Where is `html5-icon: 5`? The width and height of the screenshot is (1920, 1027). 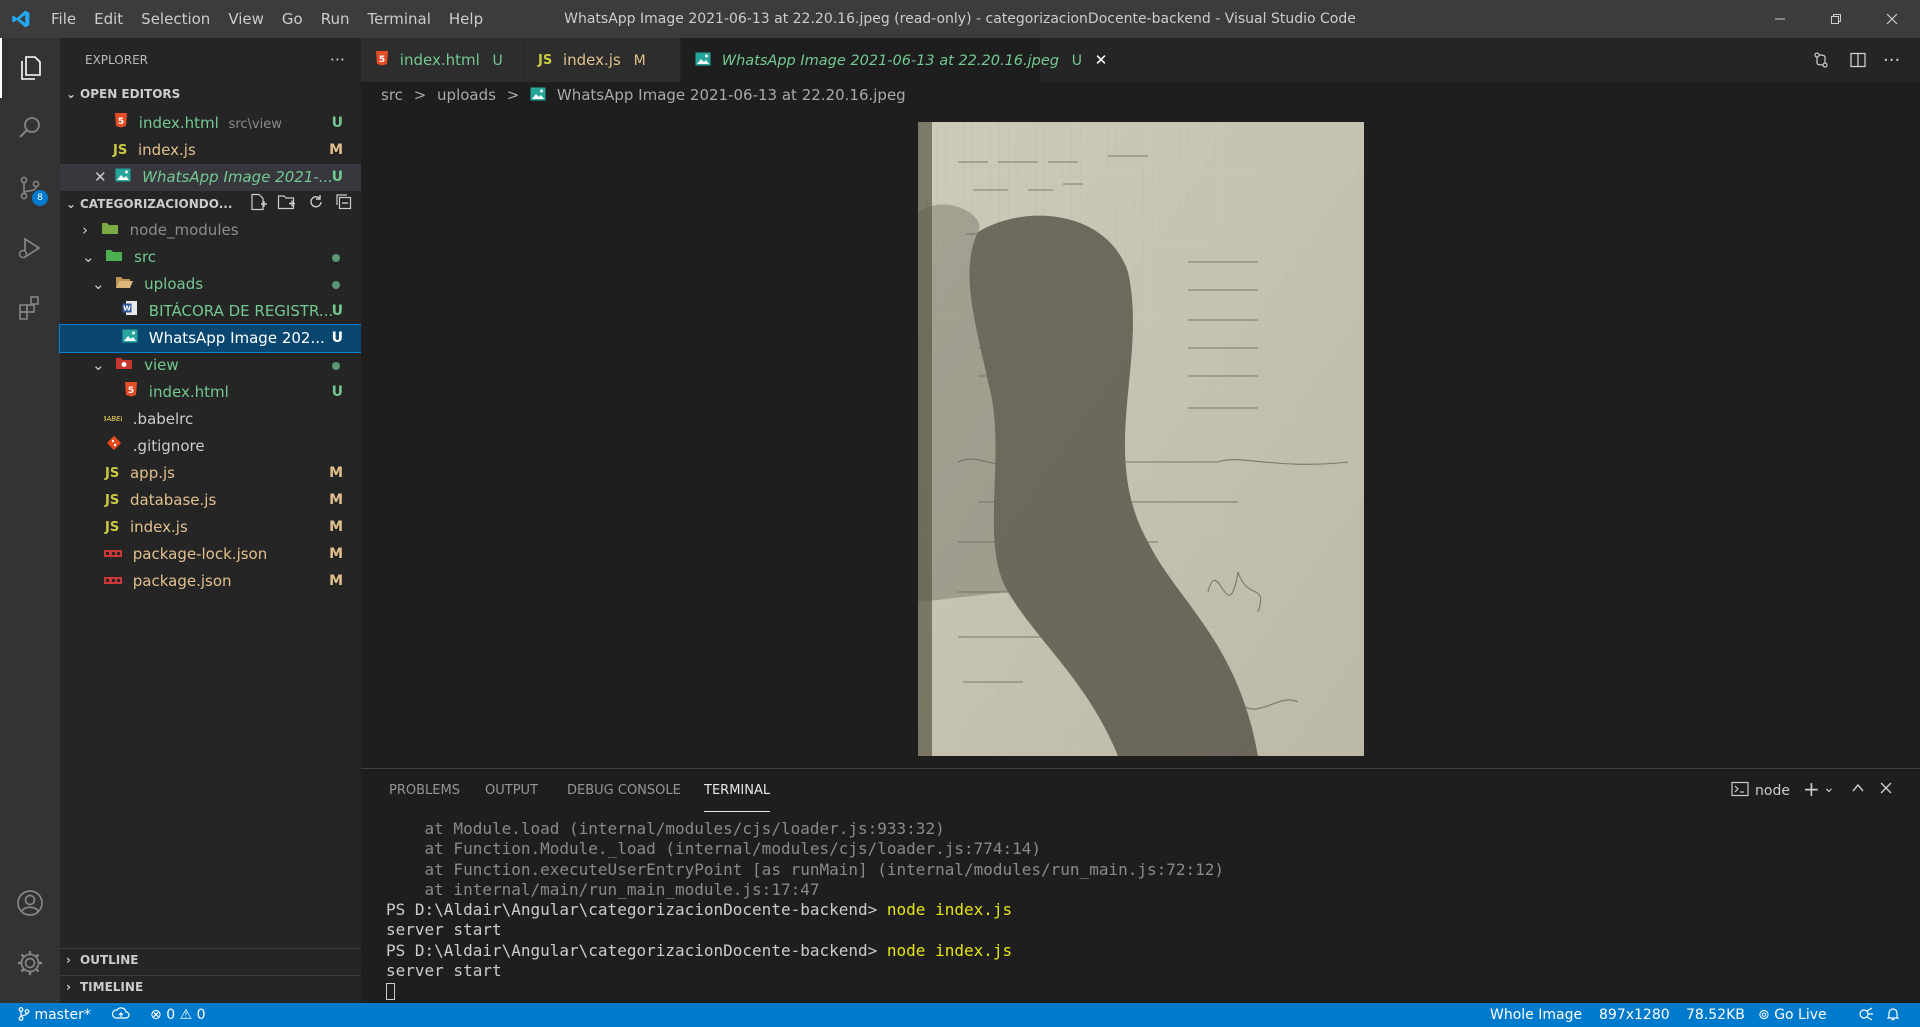
html5-icon: 5 is located at coordinates (382, 61).